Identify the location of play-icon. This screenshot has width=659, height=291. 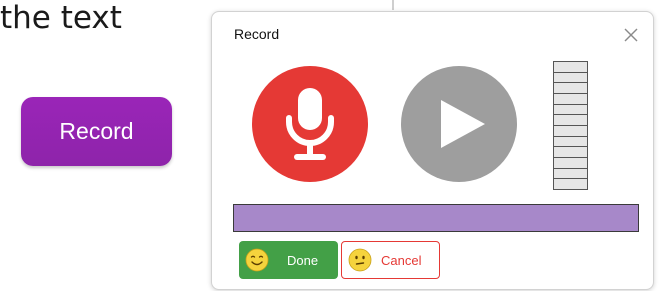
(463, 124).